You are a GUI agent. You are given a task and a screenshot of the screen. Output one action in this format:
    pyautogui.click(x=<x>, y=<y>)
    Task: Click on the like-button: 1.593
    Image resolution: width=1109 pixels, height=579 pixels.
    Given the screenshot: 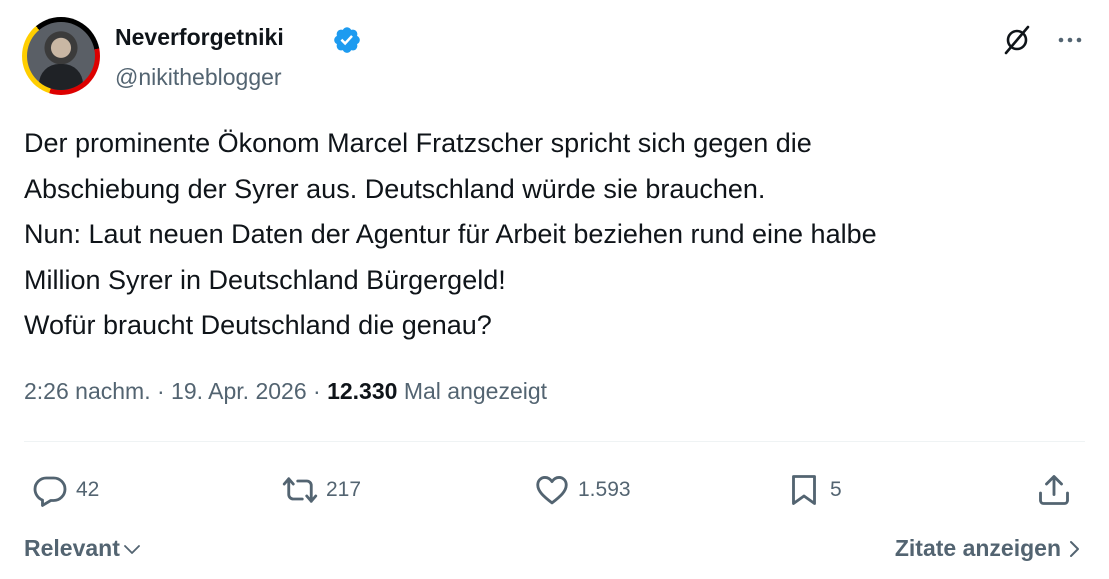 What is the action you would take?
    pyautogui.click(x=582, y=490)
    